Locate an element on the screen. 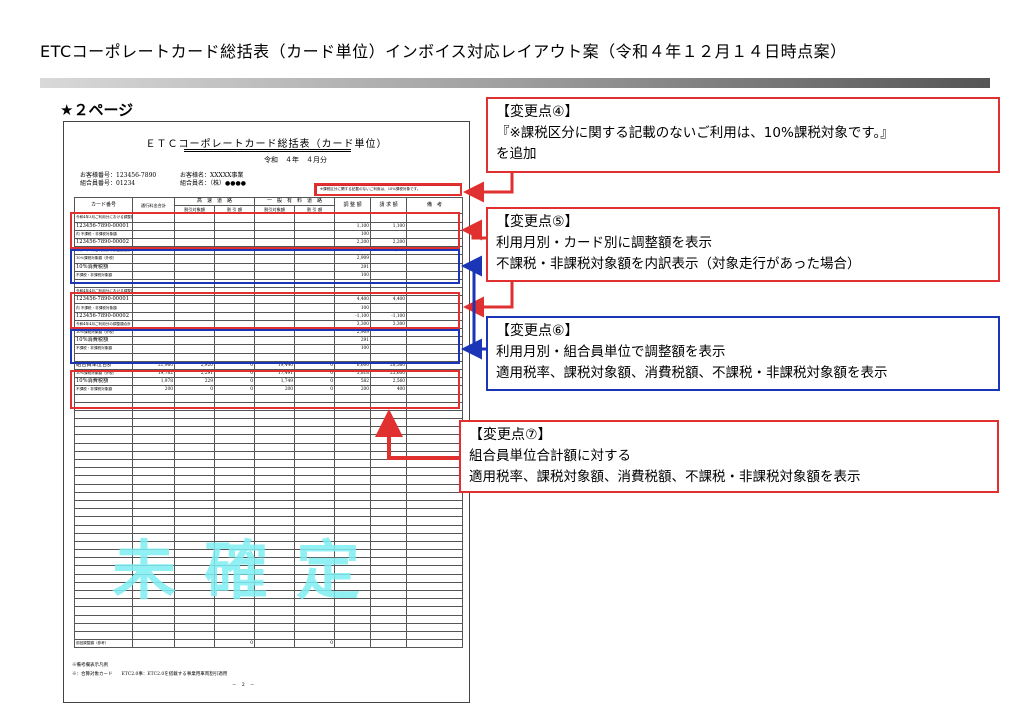  callout-change-7-line1: 組合員単位合計額に対する is located at coordinates (550, 456).